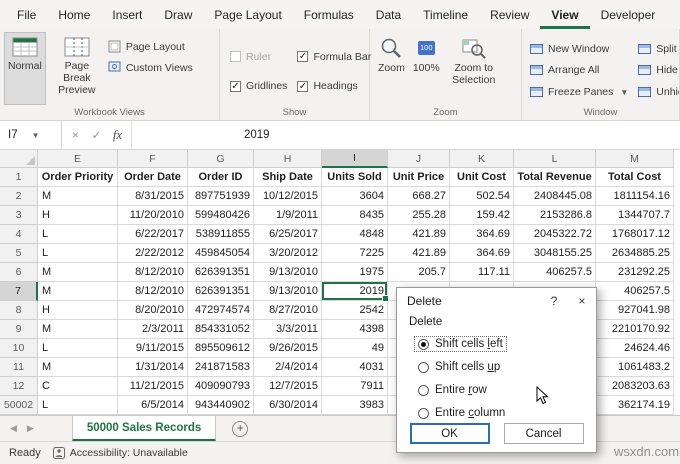  I want to click on column-header-G: G, so click(221, 159).